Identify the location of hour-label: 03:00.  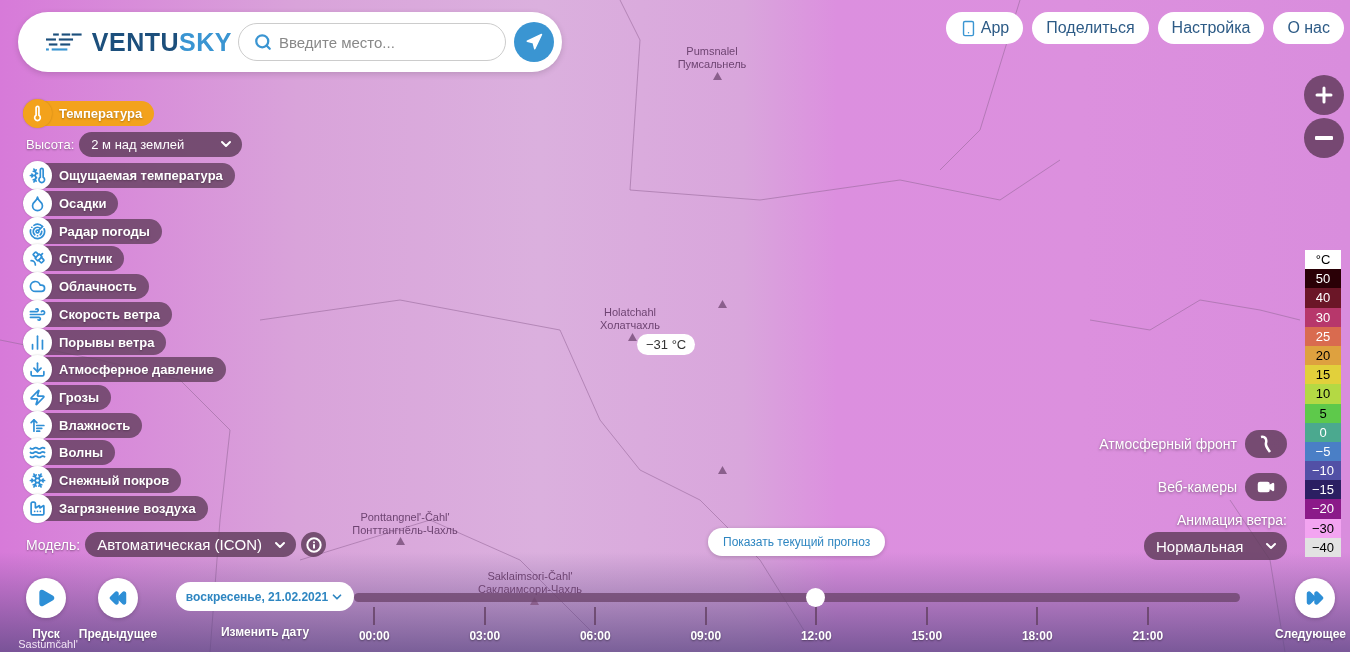
(485, 636).